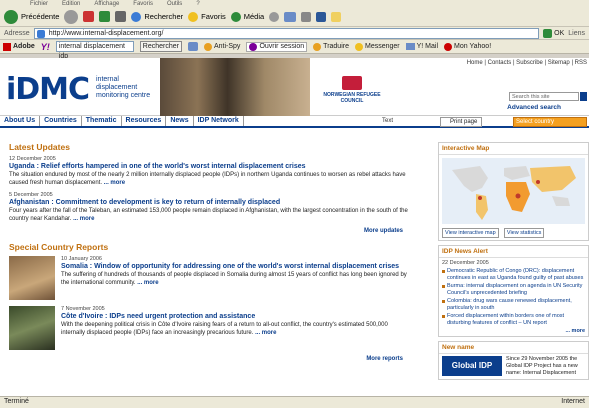  Describe the element at coordinates (39, 4) in the screenshot. I see `menu-item: Fichier` at that location.